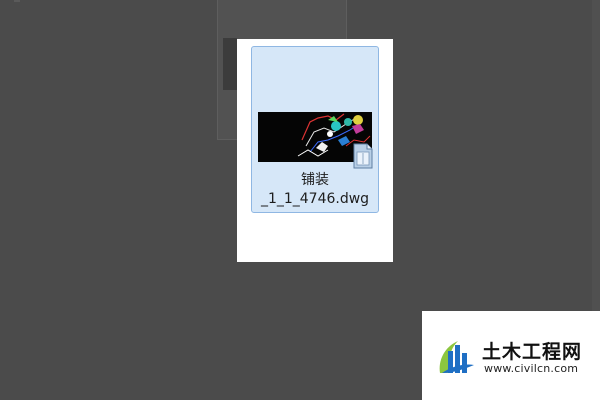 The image size is (600, 400). What do you see at coordinates (531, 368) in the screenshot?
I see `watermark-url: www.civilcn.com` at bounding box center [531, 368].